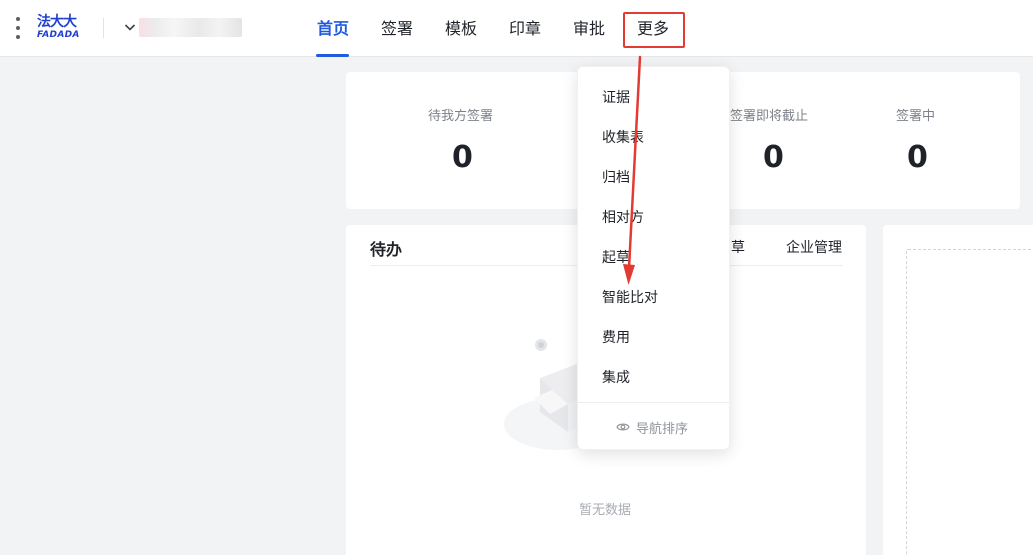 This screenshot has width=1033, height=555. I want to click on logo-text-en: FADADA, so click(58, 35).